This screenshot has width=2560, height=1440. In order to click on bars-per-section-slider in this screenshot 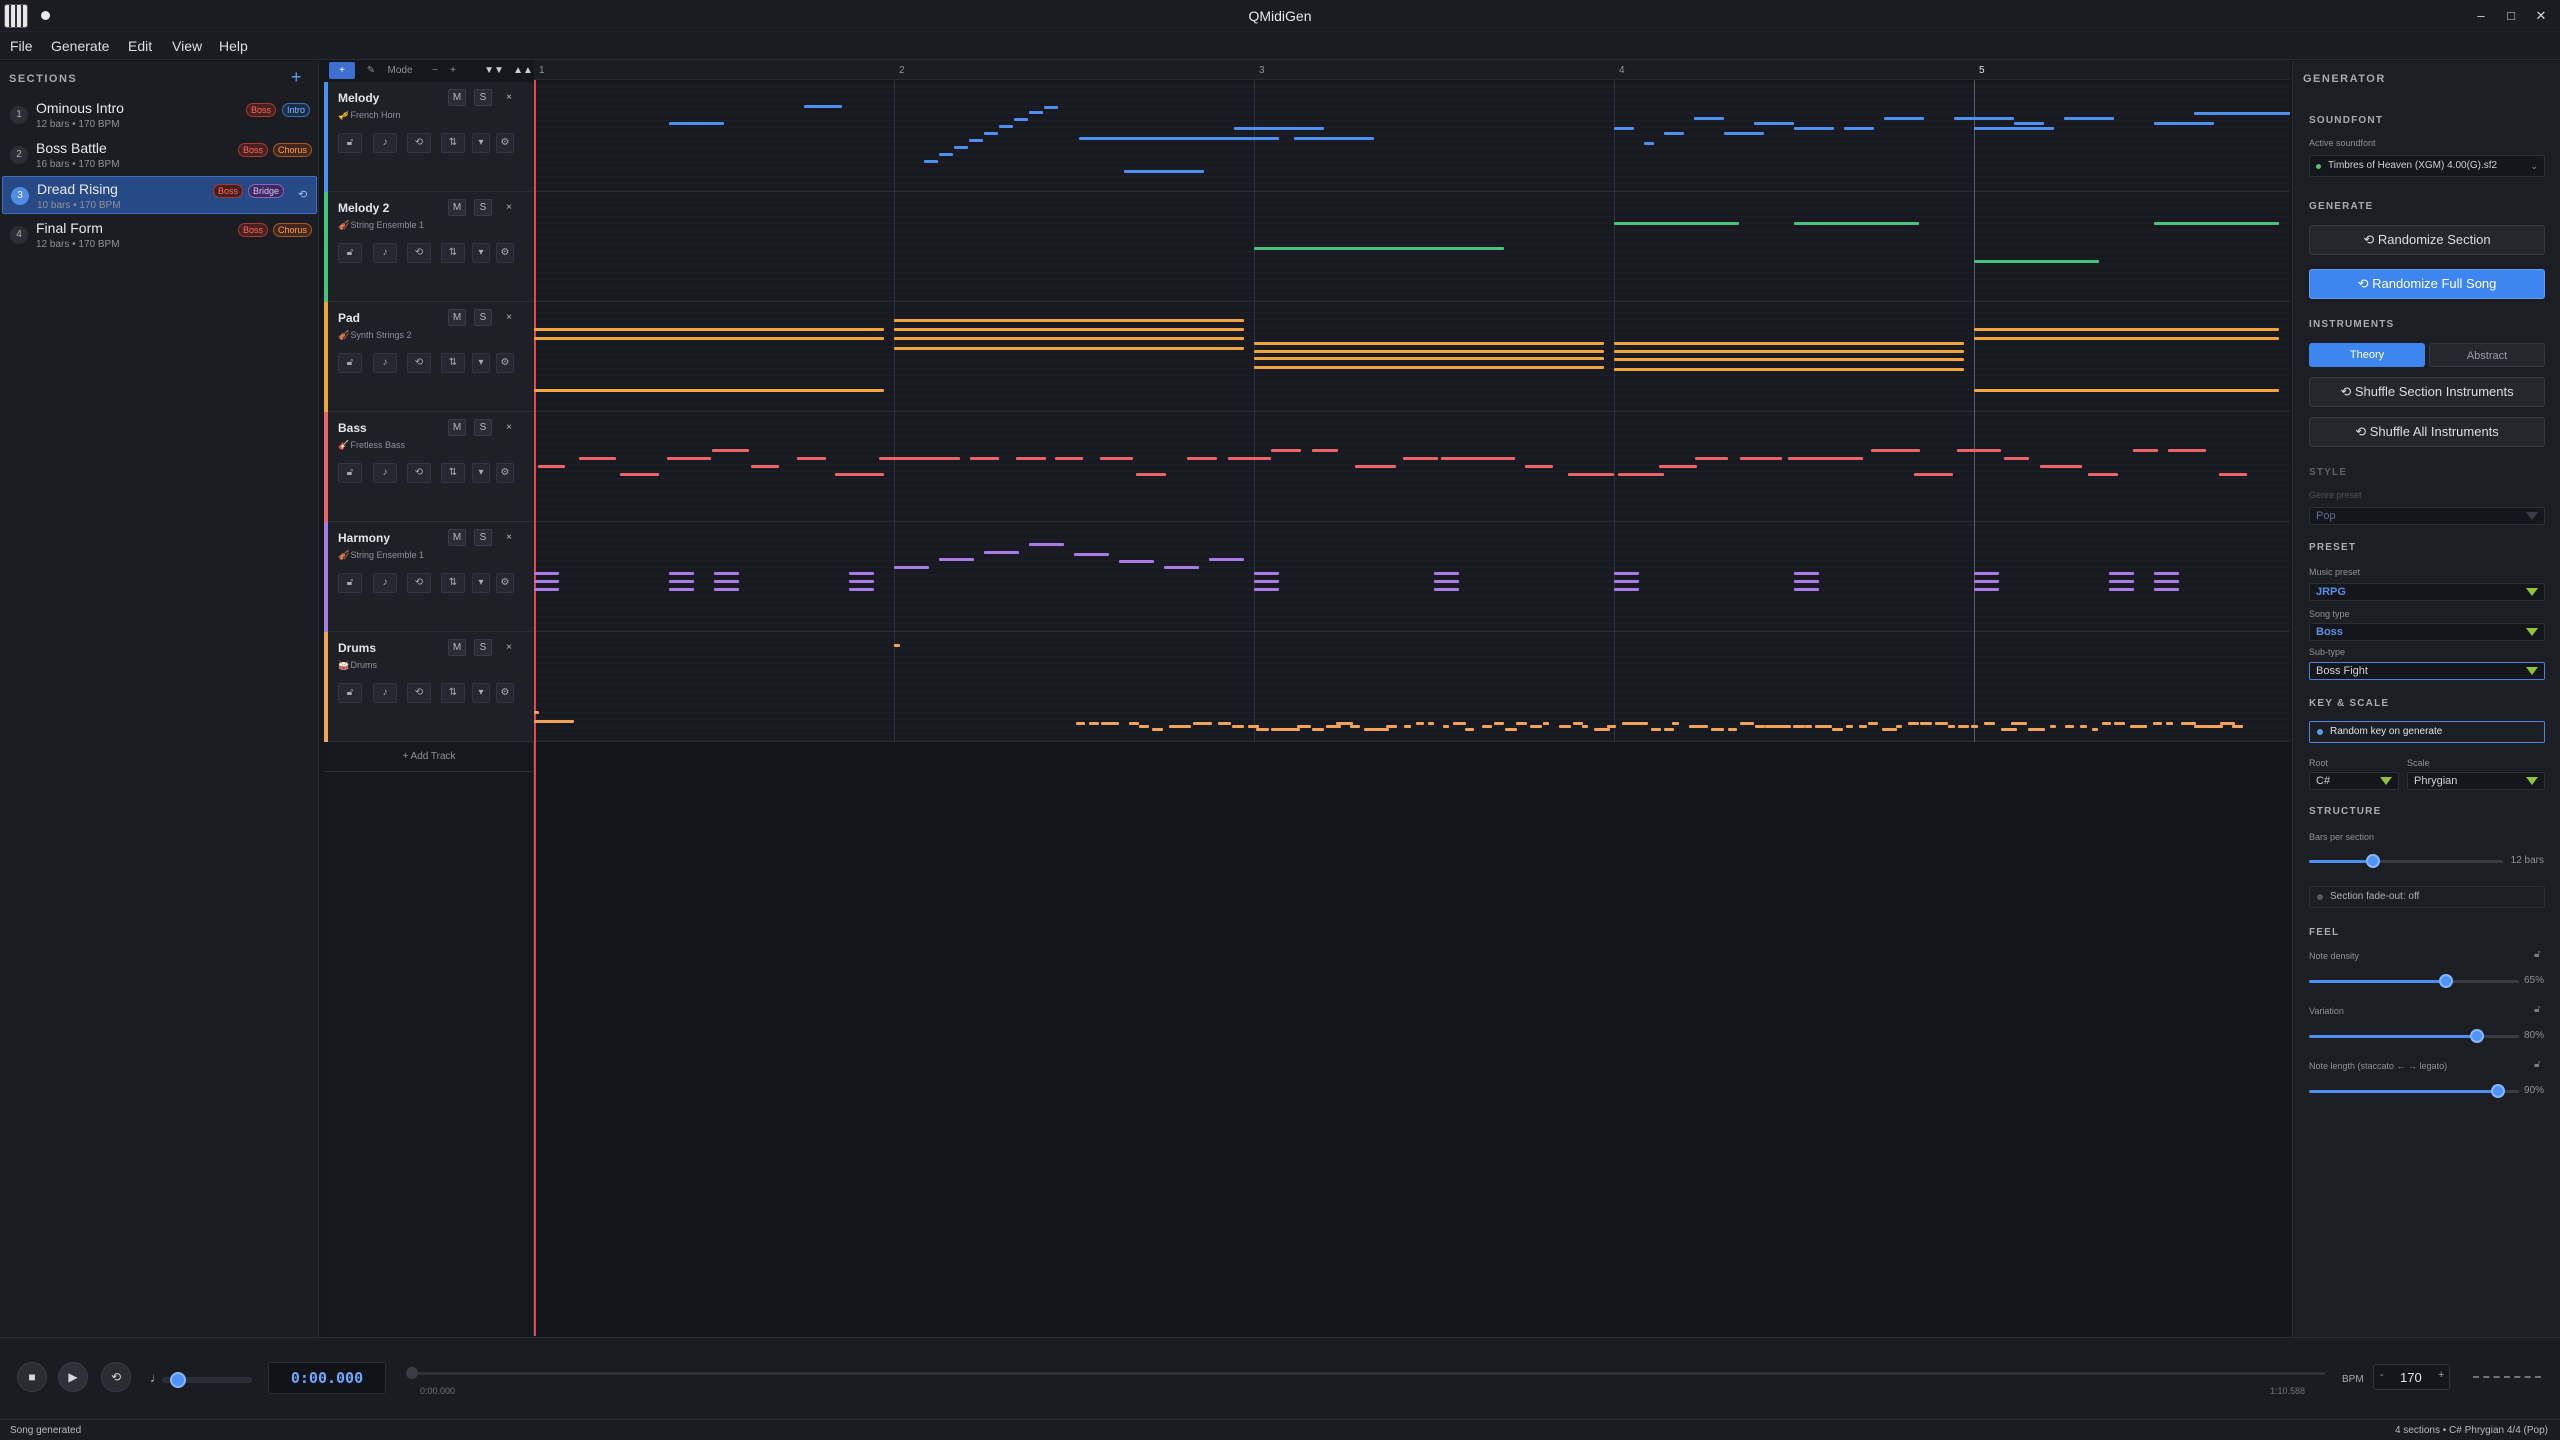, I will do `click(2406, 861)`.